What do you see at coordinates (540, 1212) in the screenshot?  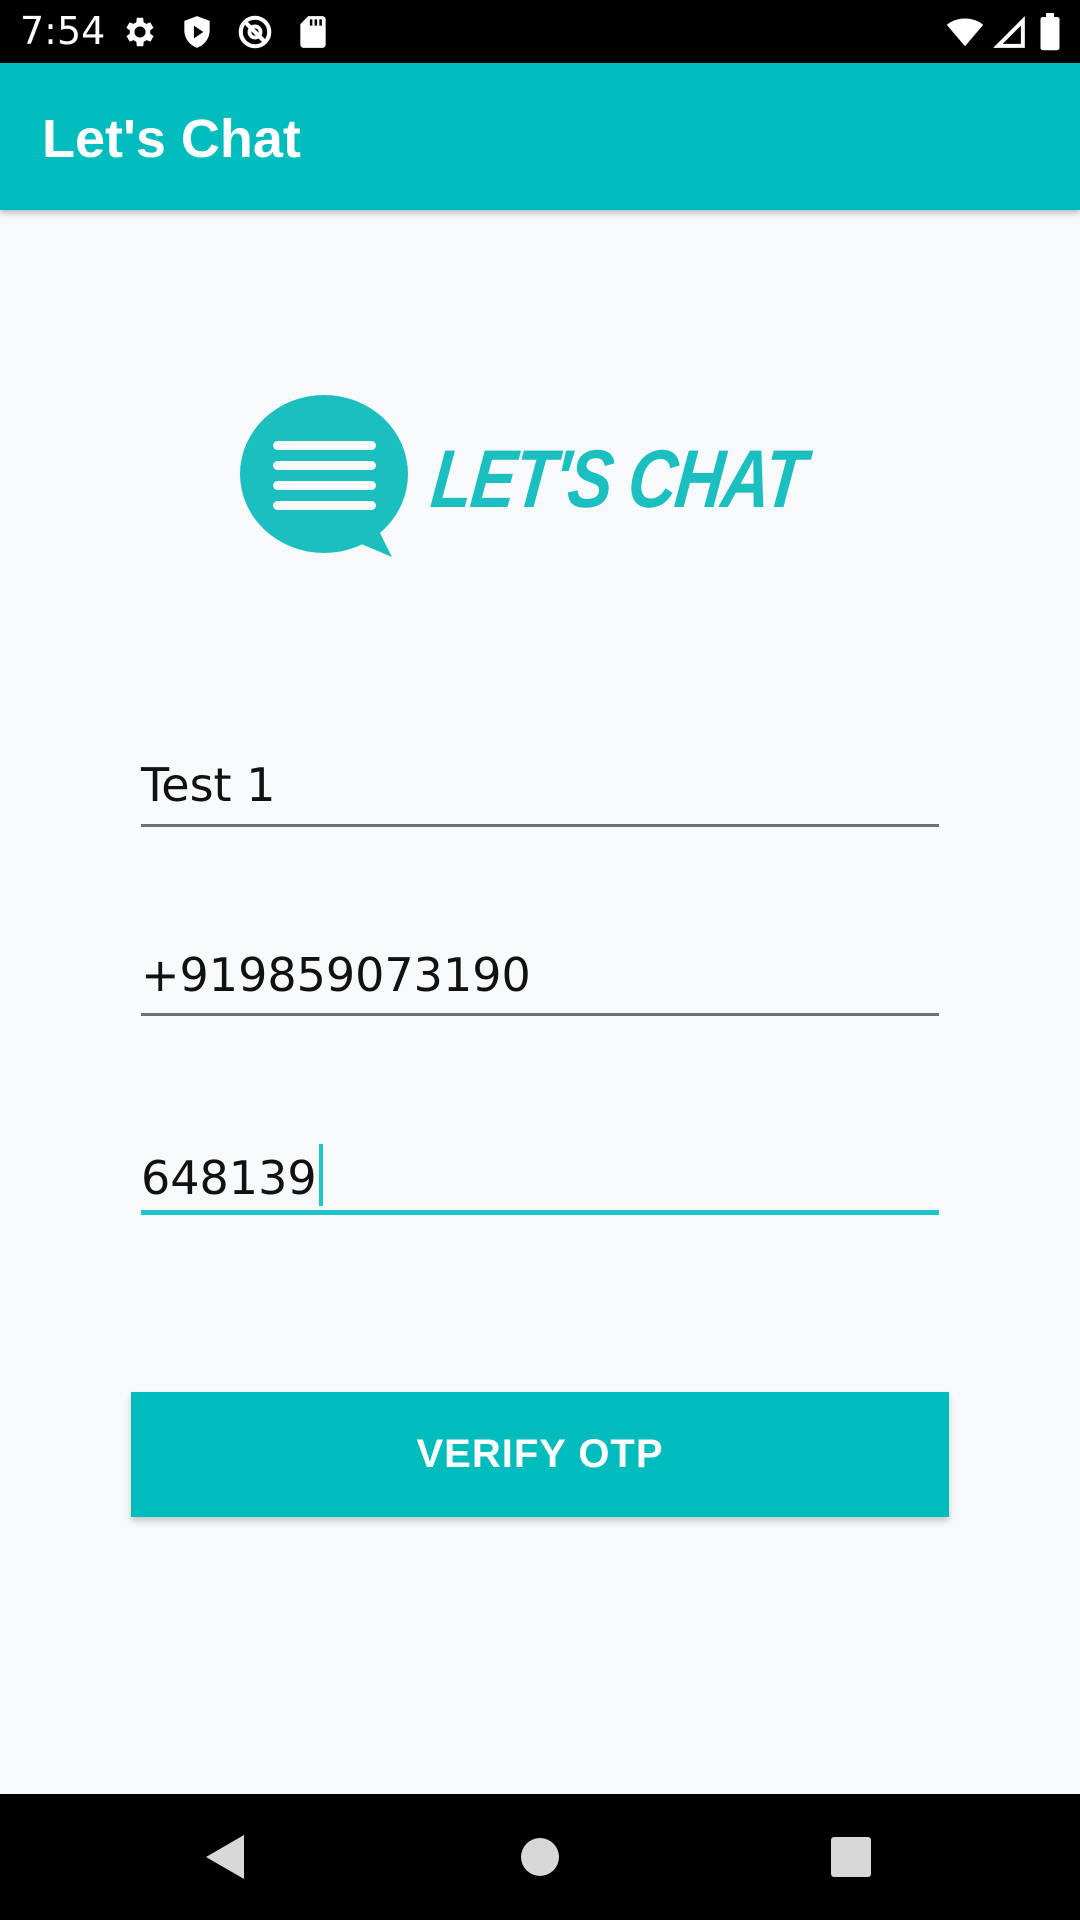 I see `otp-field-underline` at bounding box center [540, 1212].